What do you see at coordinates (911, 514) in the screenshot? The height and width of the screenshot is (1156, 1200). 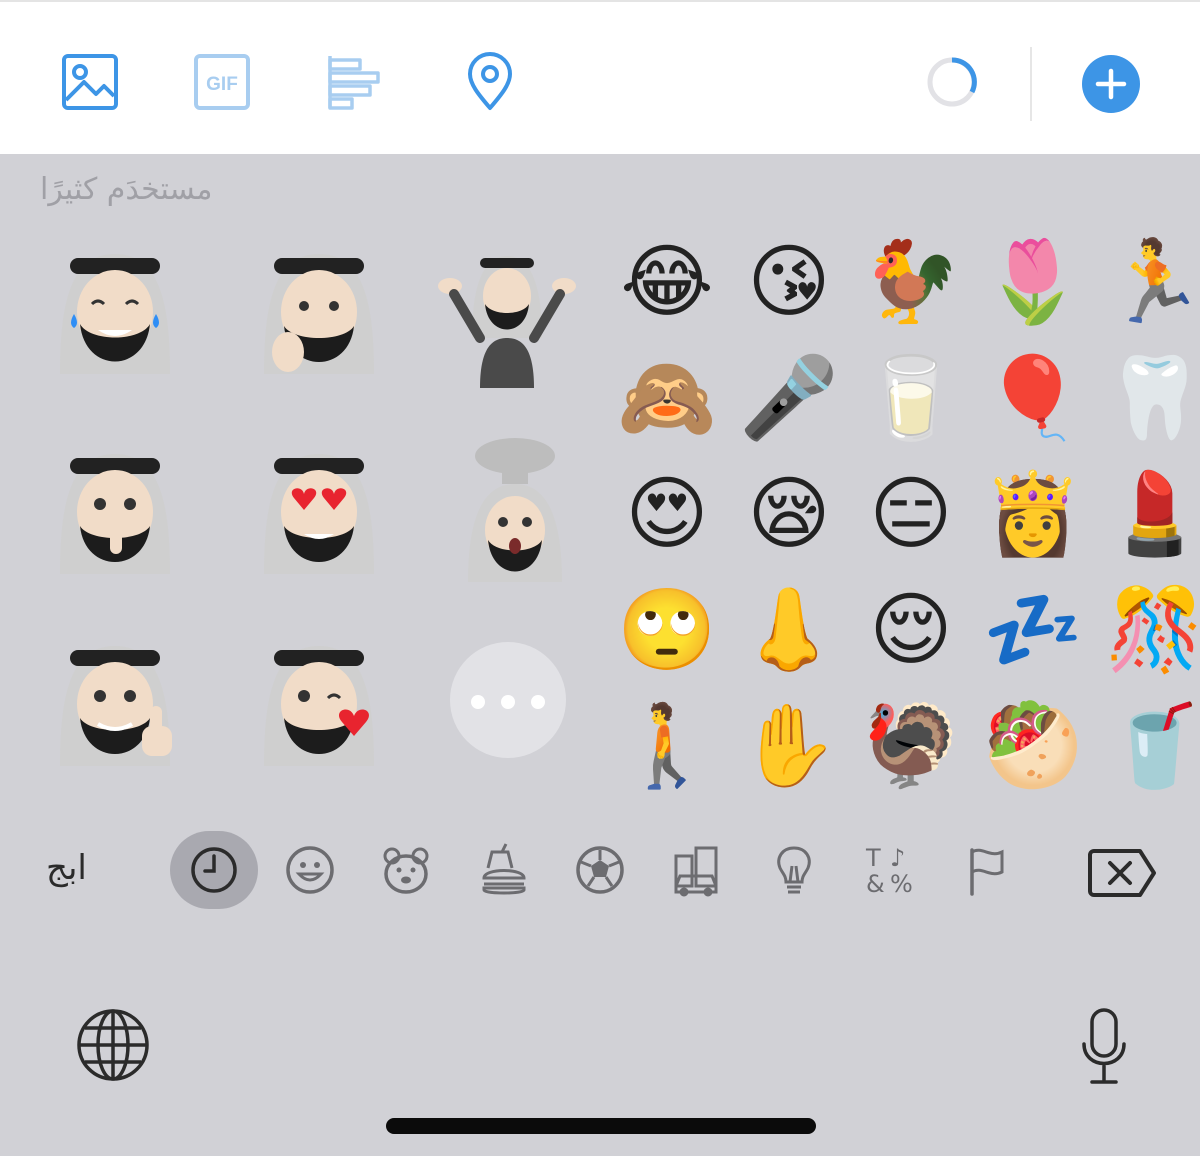 I see `emoji-key: 😑` at bounding box center [911, 514].